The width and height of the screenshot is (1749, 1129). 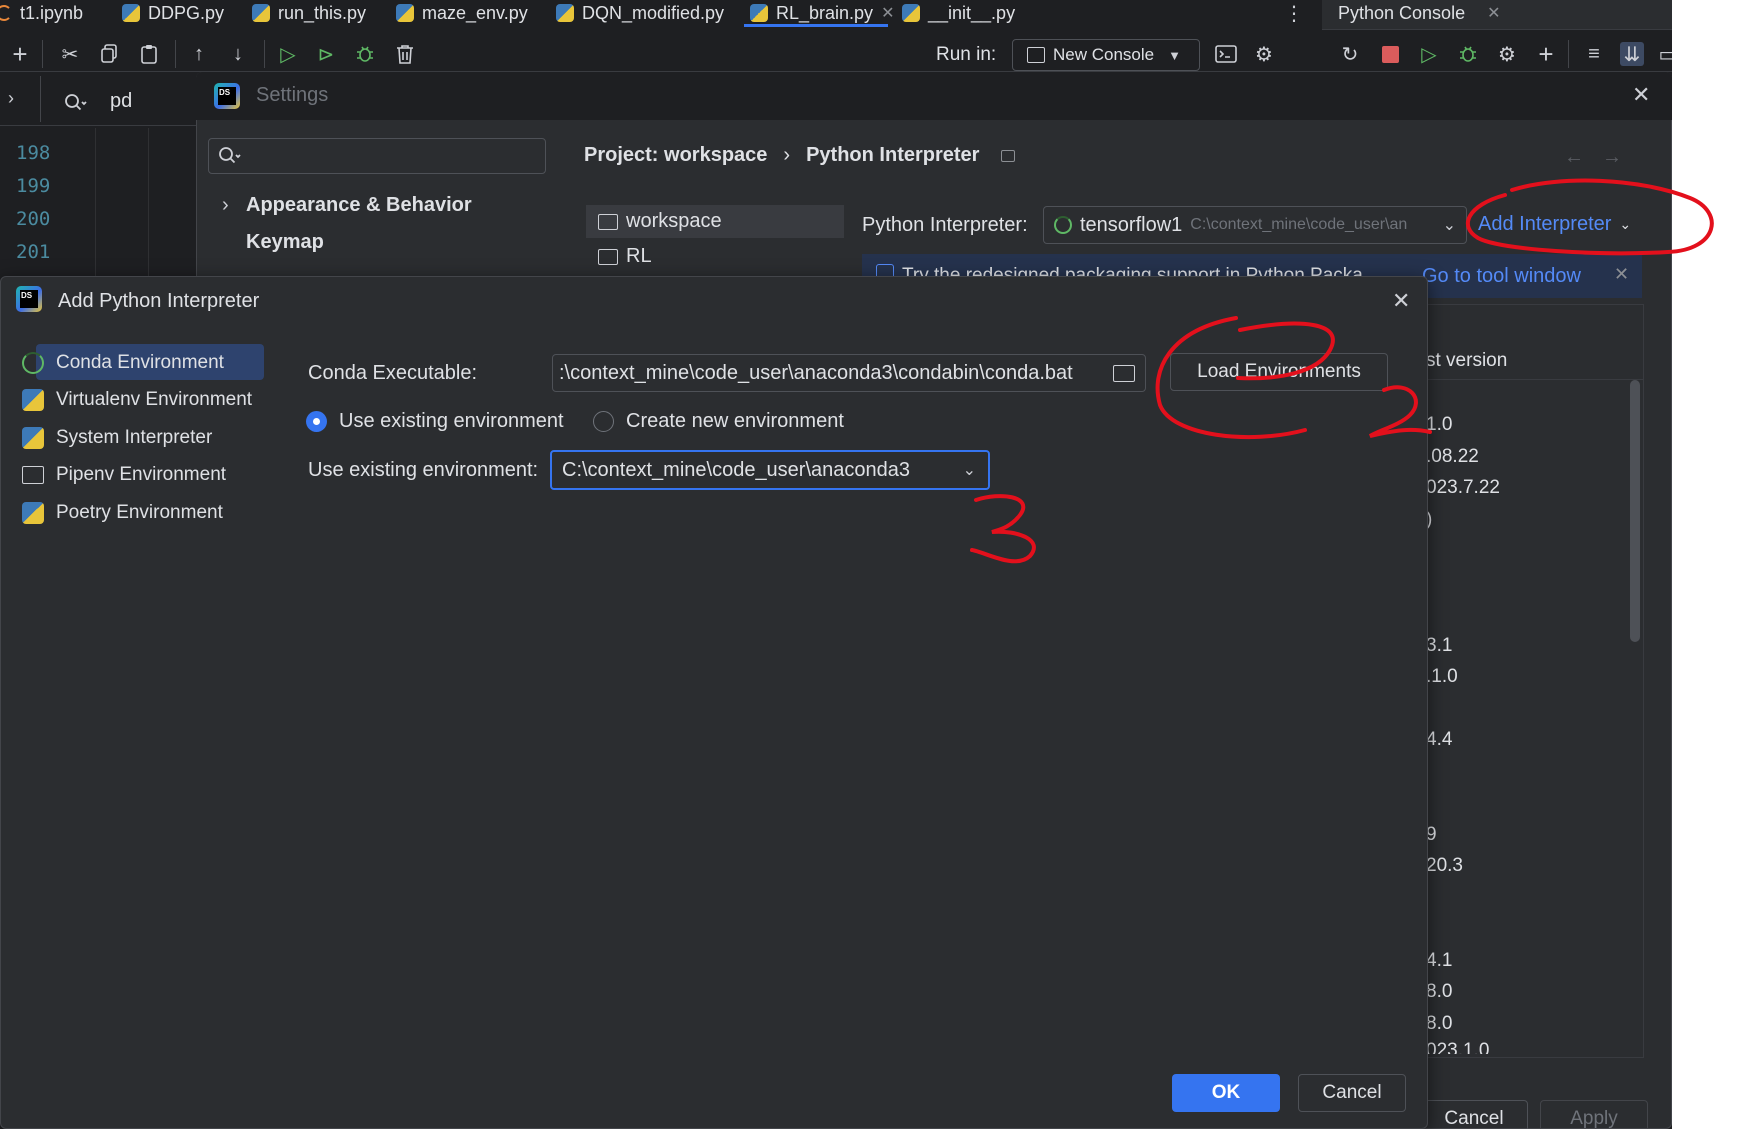 I want to click on annotation-two, so click(x=1400, y=411).